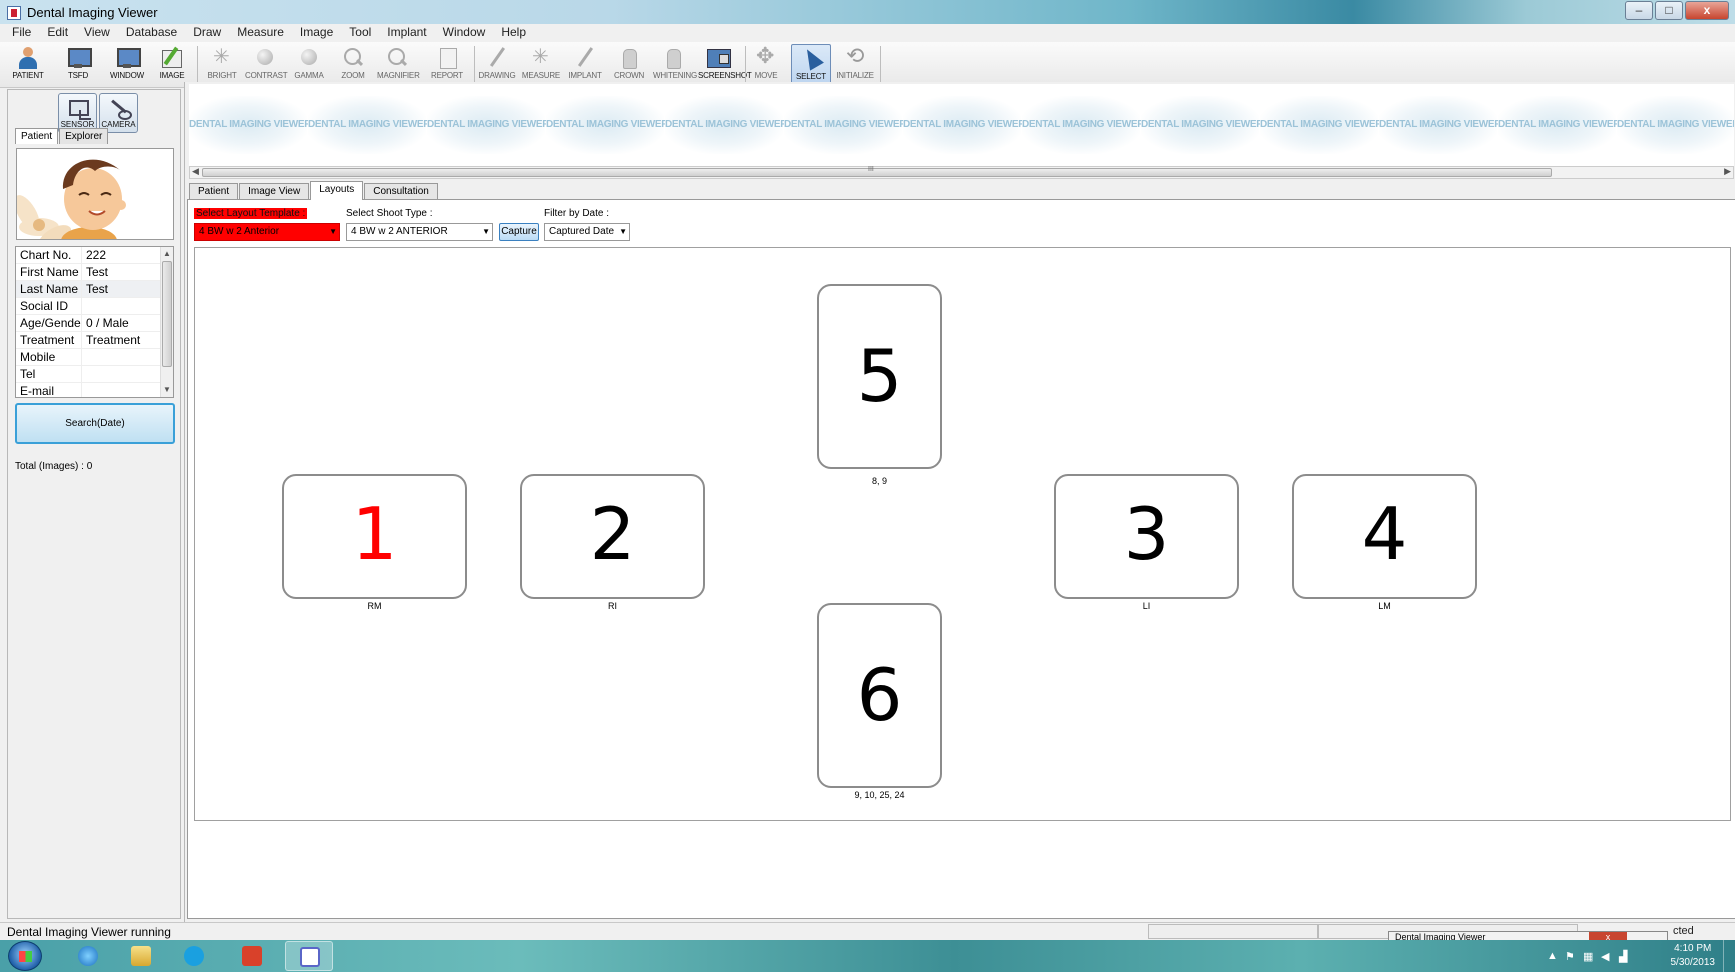 This screenshot has width=1735, height=972. Describe the element at coordinates (141, 956) in the screenshot. I see `taskbar-explorer` at that location.